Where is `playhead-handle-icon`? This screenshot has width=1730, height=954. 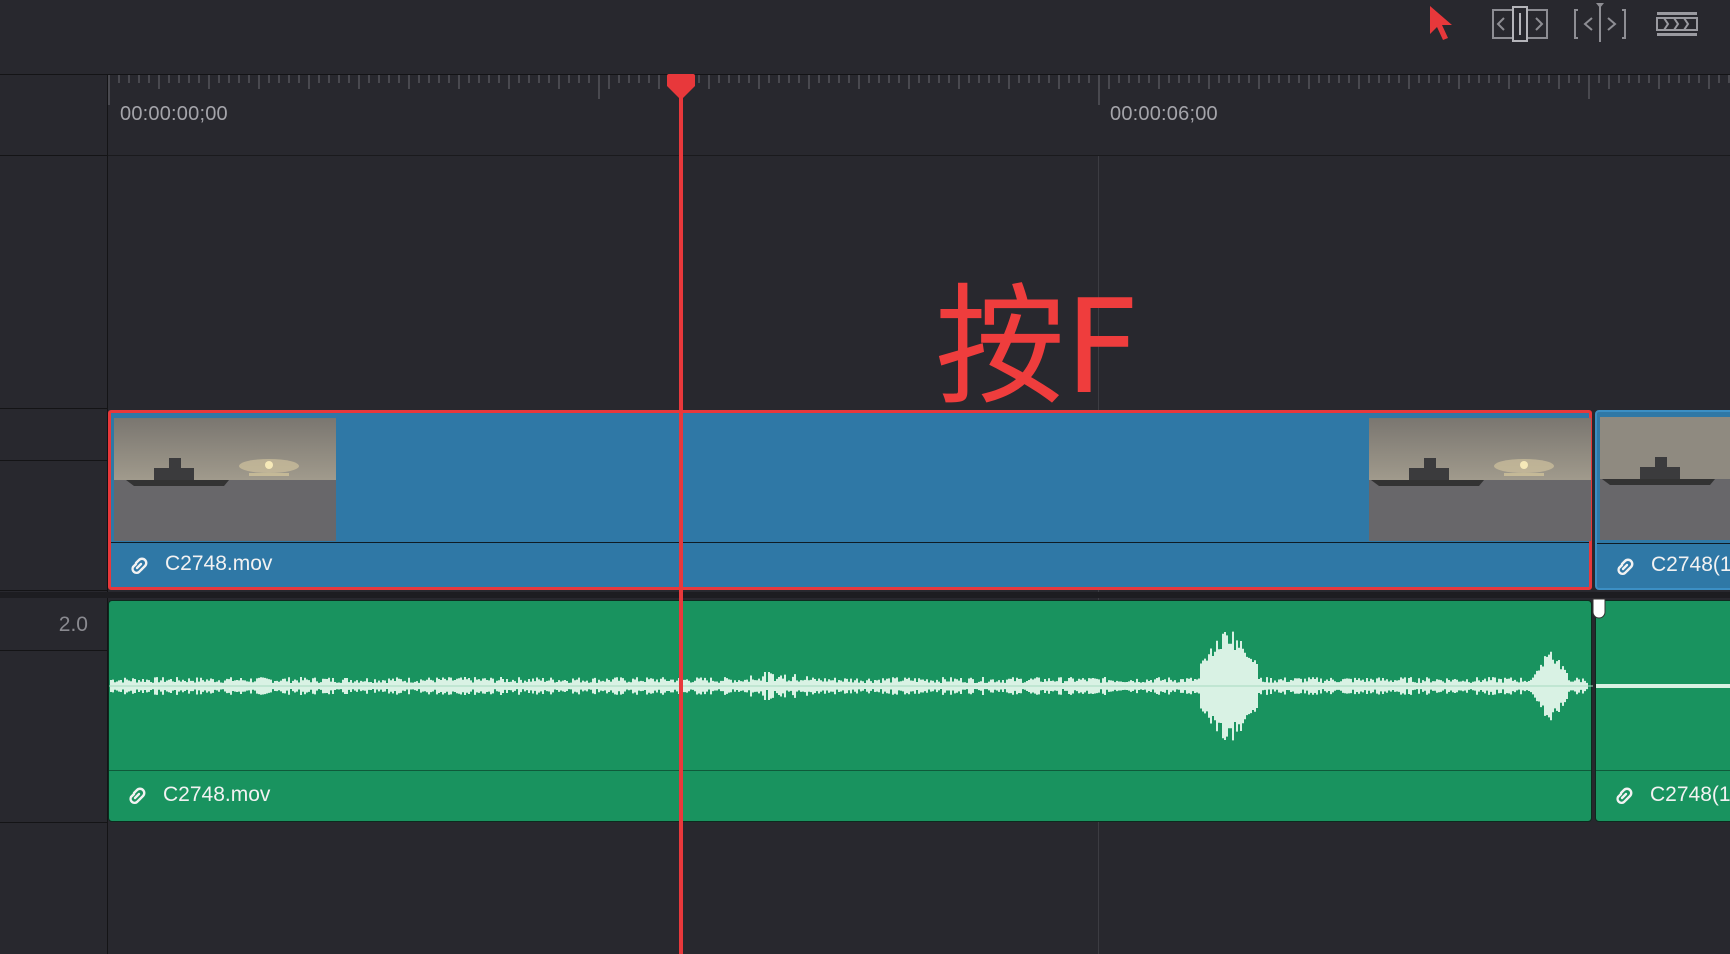
playhead-handle-icon is located at coordinates (681, 88).